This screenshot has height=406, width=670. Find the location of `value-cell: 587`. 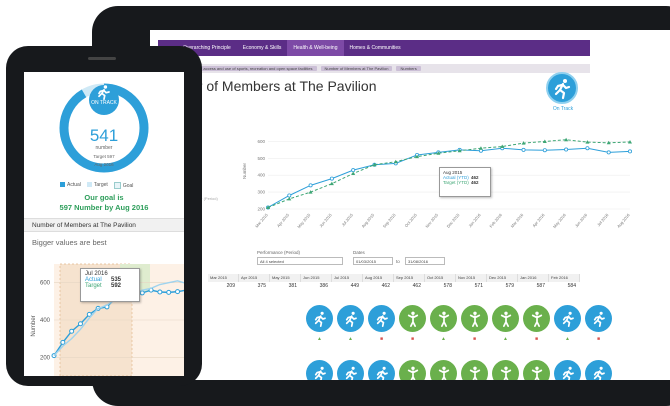

value-cell: 587 is located at coordinates (540, 286).